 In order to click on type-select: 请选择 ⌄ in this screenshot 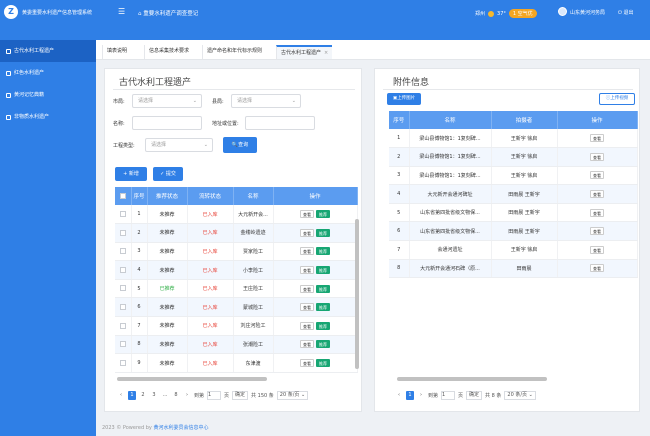, I will do `click(179, 145)`.